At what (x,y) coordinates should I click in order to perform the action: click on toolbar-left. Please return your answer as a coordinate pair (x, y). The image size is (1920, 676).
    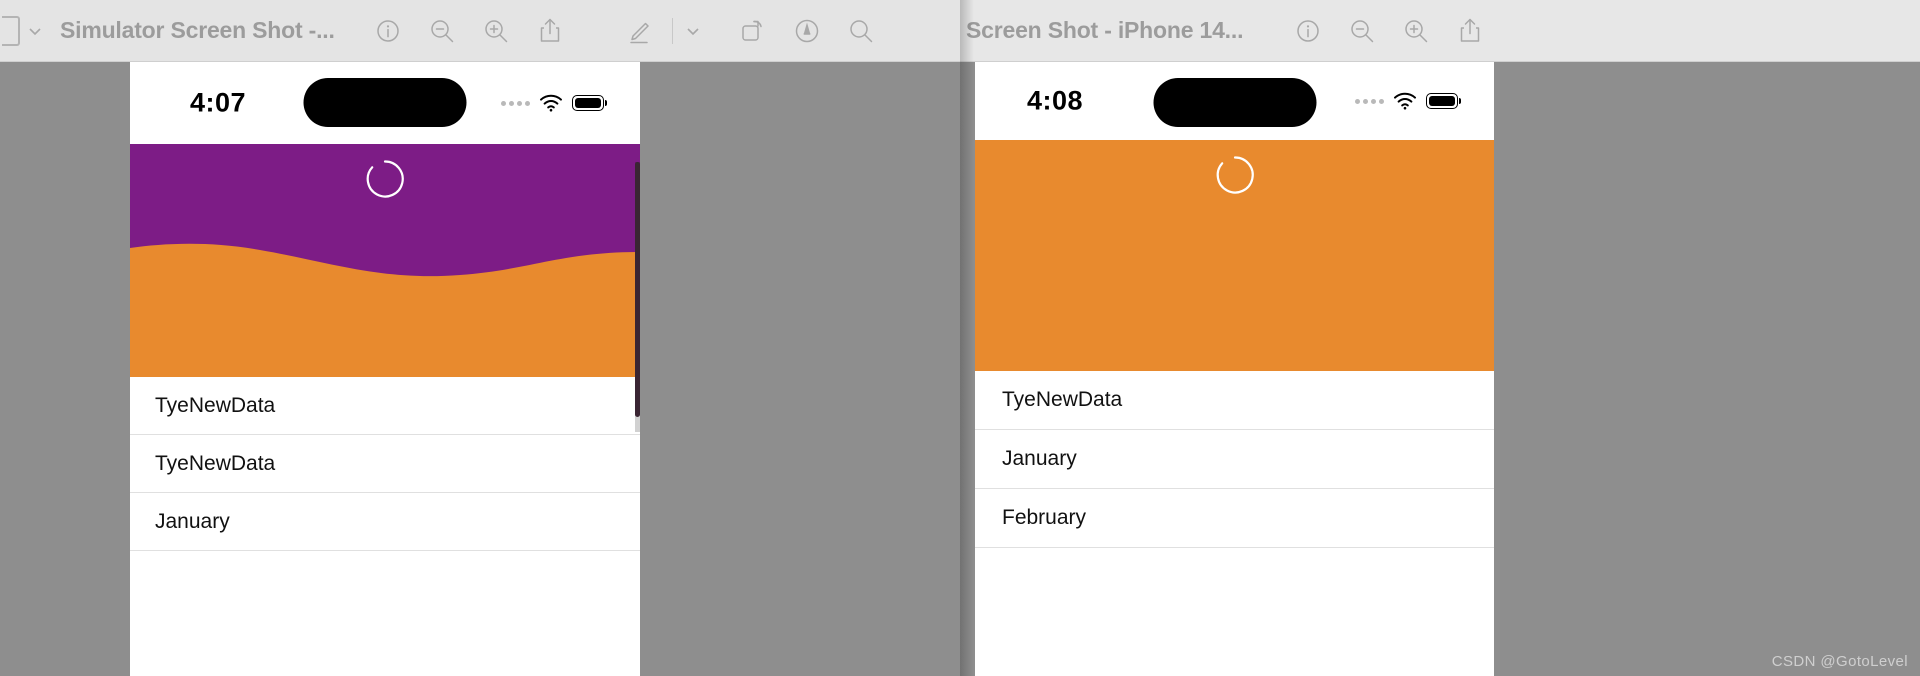
    Looking at the image, I should click on (624, 31).